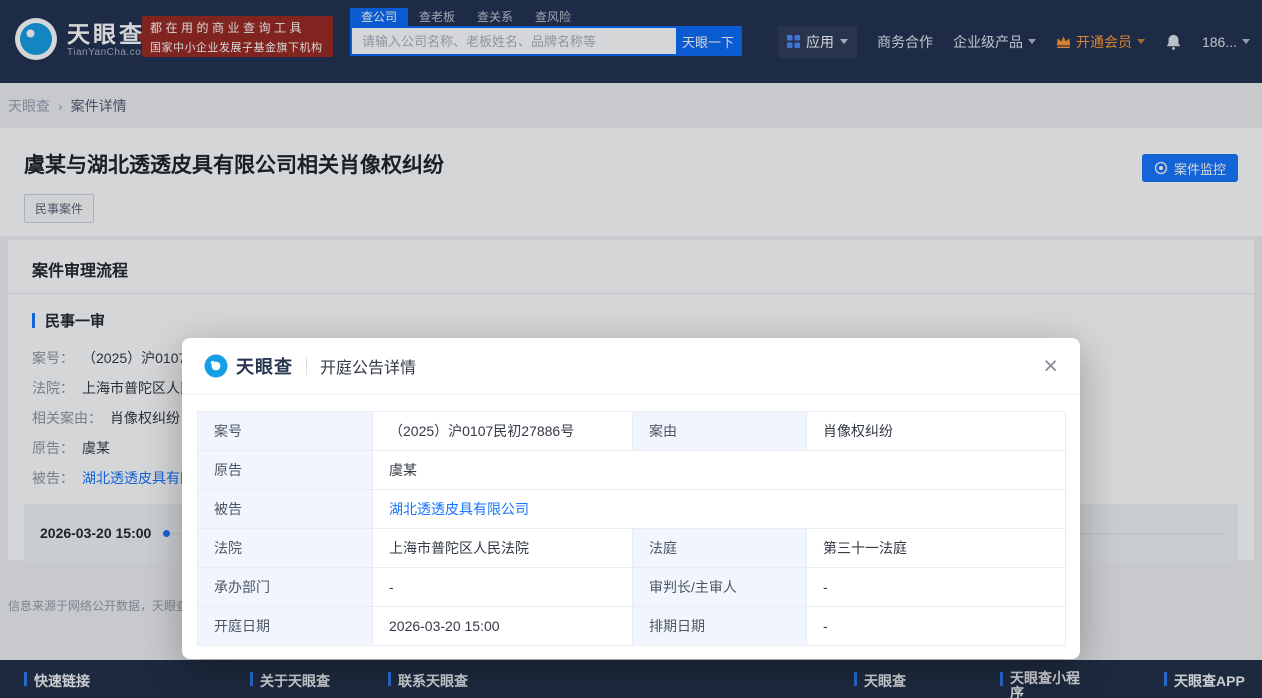  What do you see at coordinates (503, 587) in the screenshot?
I see `table-value-department: -` at bounding box center [503, 587].